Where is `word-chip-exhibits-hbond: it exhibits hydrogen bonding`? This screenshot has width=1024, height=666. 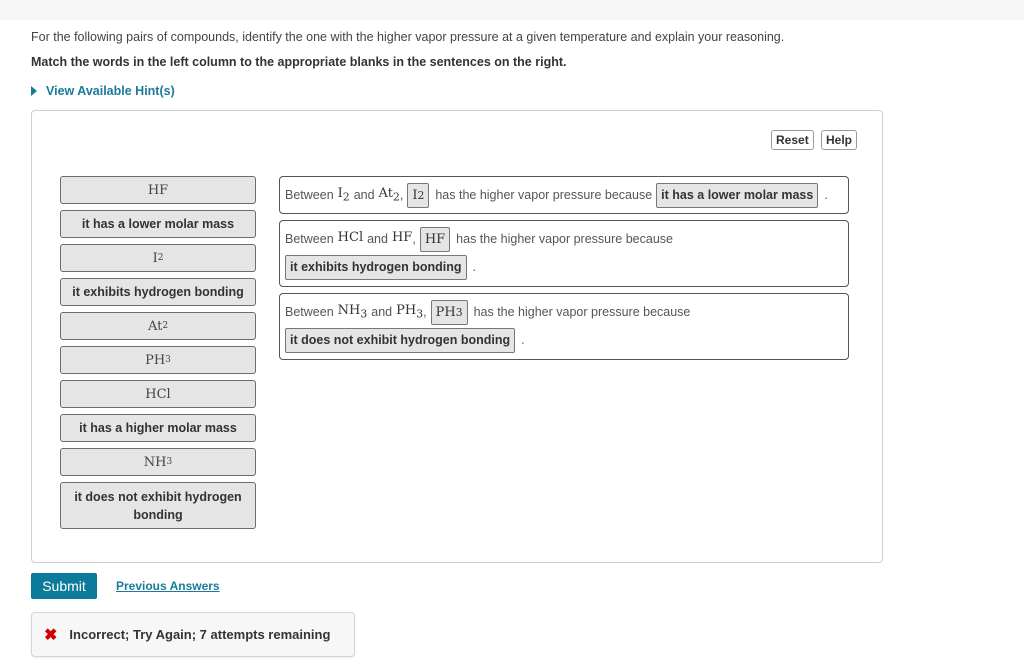 word-chip-exhibits-hbond: it exhibits hydrogen bonding is located at coordinates (158, 292).